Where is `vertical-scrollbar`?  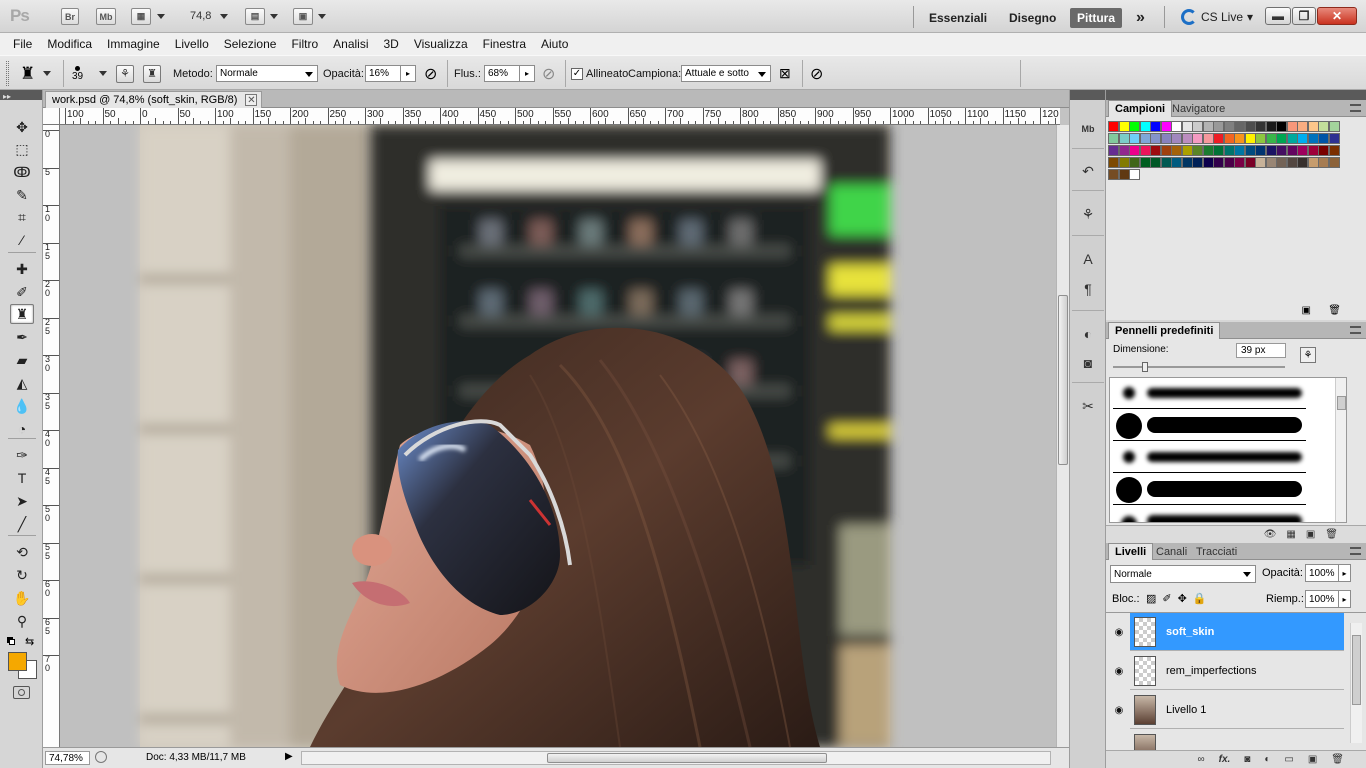 vertical-scrollbar is located at coordinates (1062, 436).